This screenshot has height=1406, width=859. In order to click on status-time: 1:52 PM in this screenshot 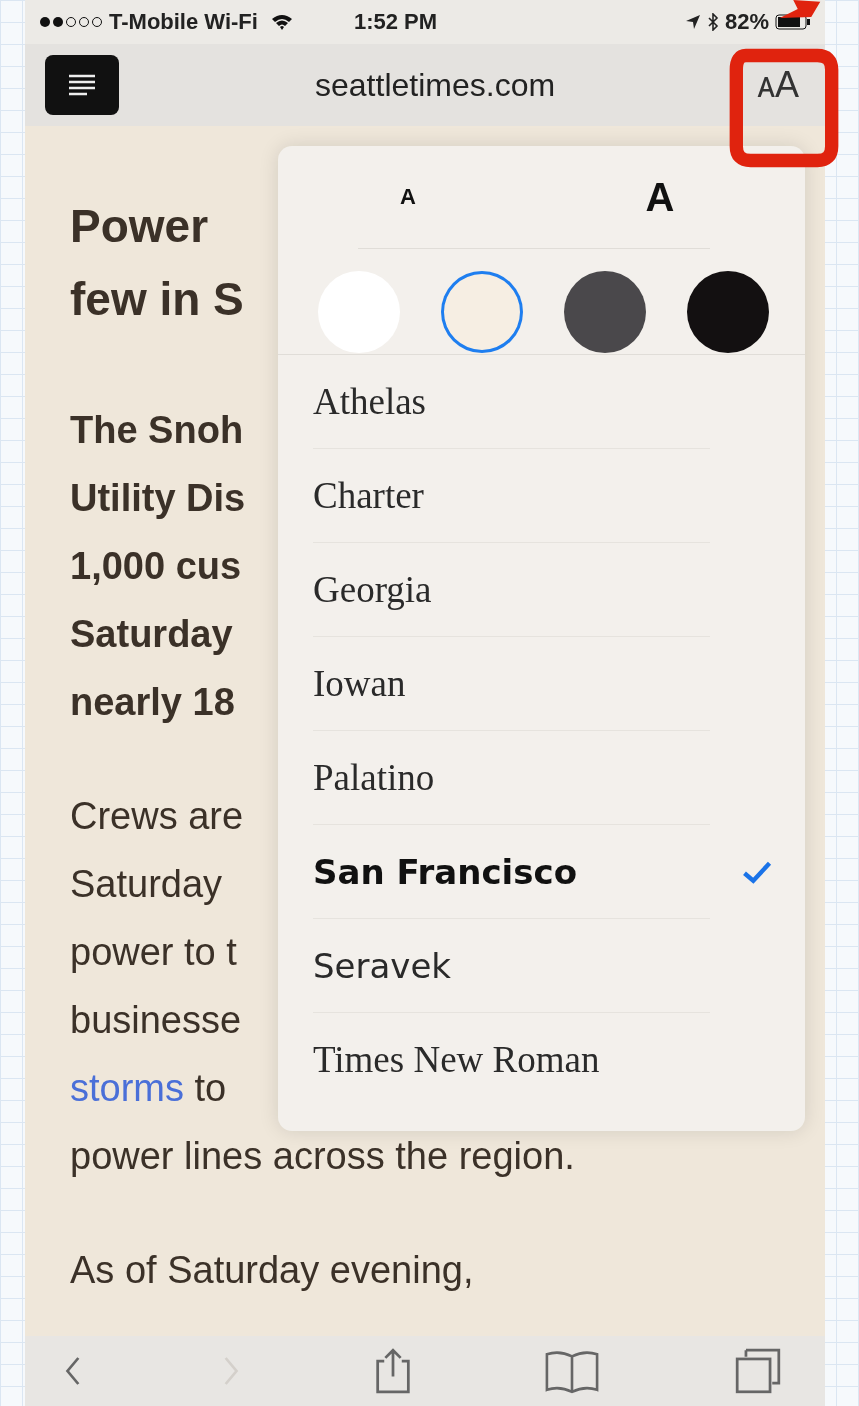, I will do `click(395, 22)`.